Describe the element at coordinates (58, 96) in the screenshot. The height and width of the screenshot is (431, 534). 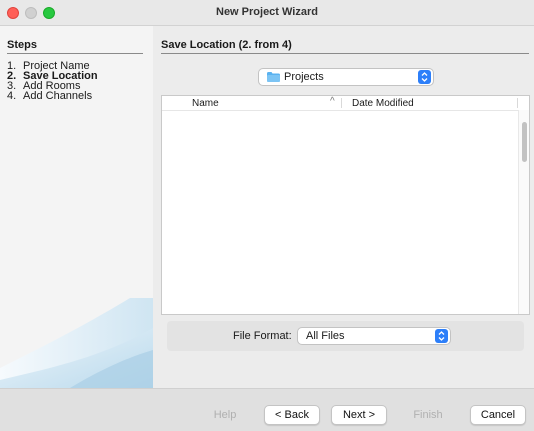
I see `step-label: Add Channels` at that location.